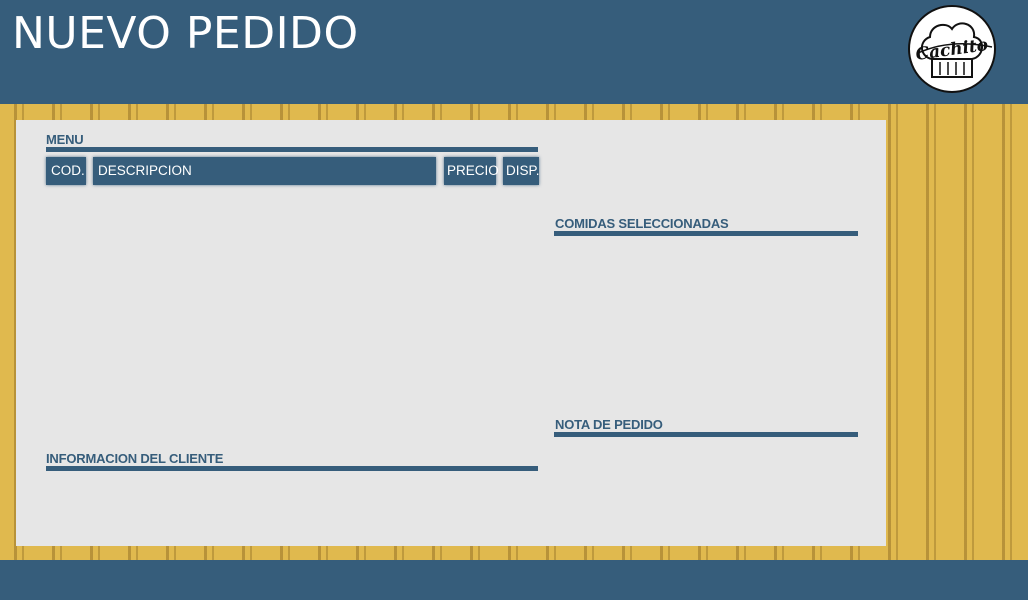 The width and height of the screenshot is (1028, 600). Describe the element at coordinates (185, 33) in the screenshot. I see `page-title: NUEVO PEDIDO` at that location.